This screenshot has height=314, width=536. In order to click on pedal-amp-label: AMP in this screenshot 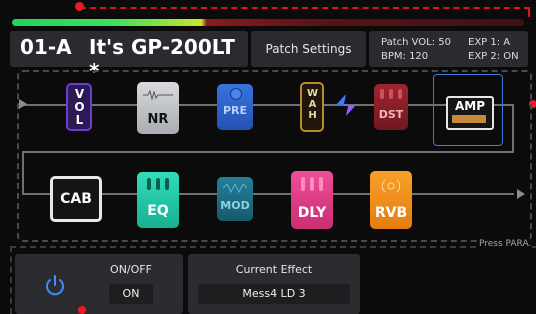, I will do `click(470, 106)`.